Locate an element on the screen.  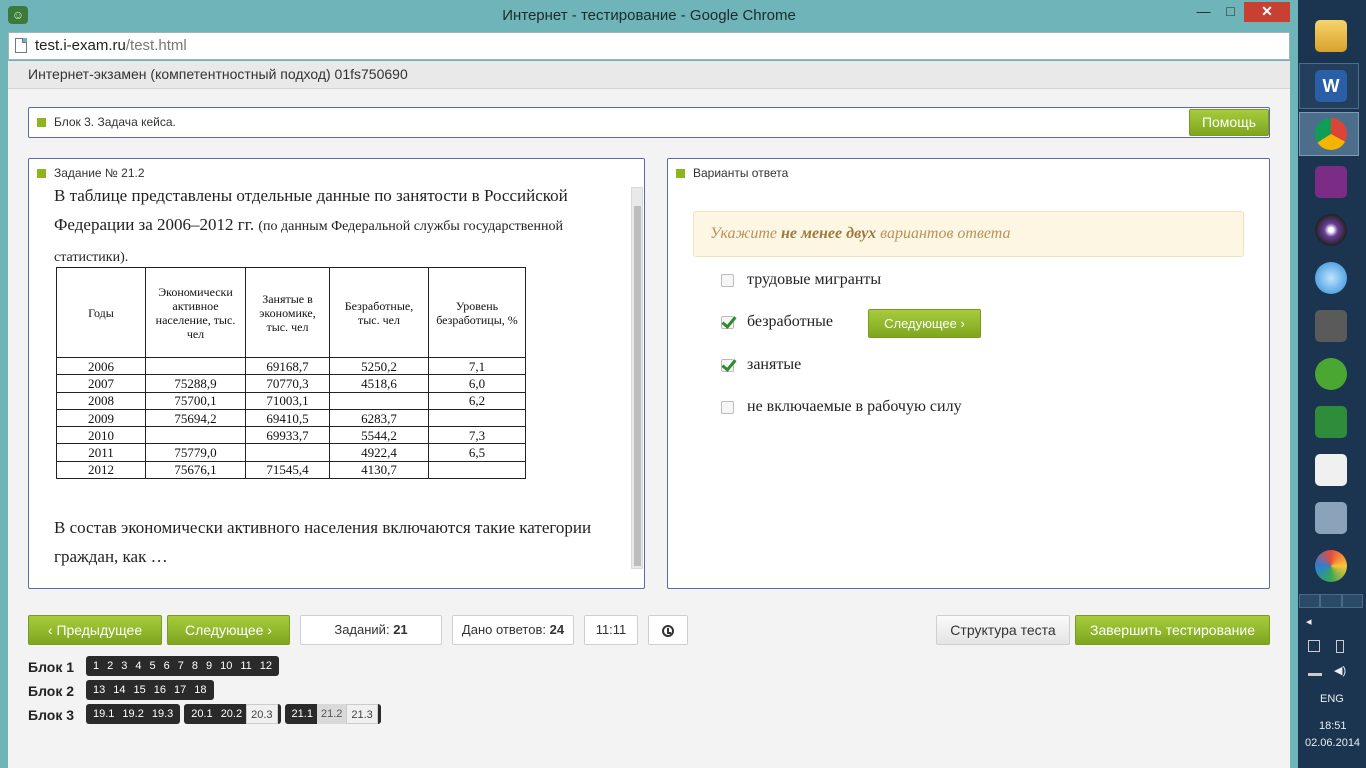
question-number: 20.3 is located at coordinates (262, 714).